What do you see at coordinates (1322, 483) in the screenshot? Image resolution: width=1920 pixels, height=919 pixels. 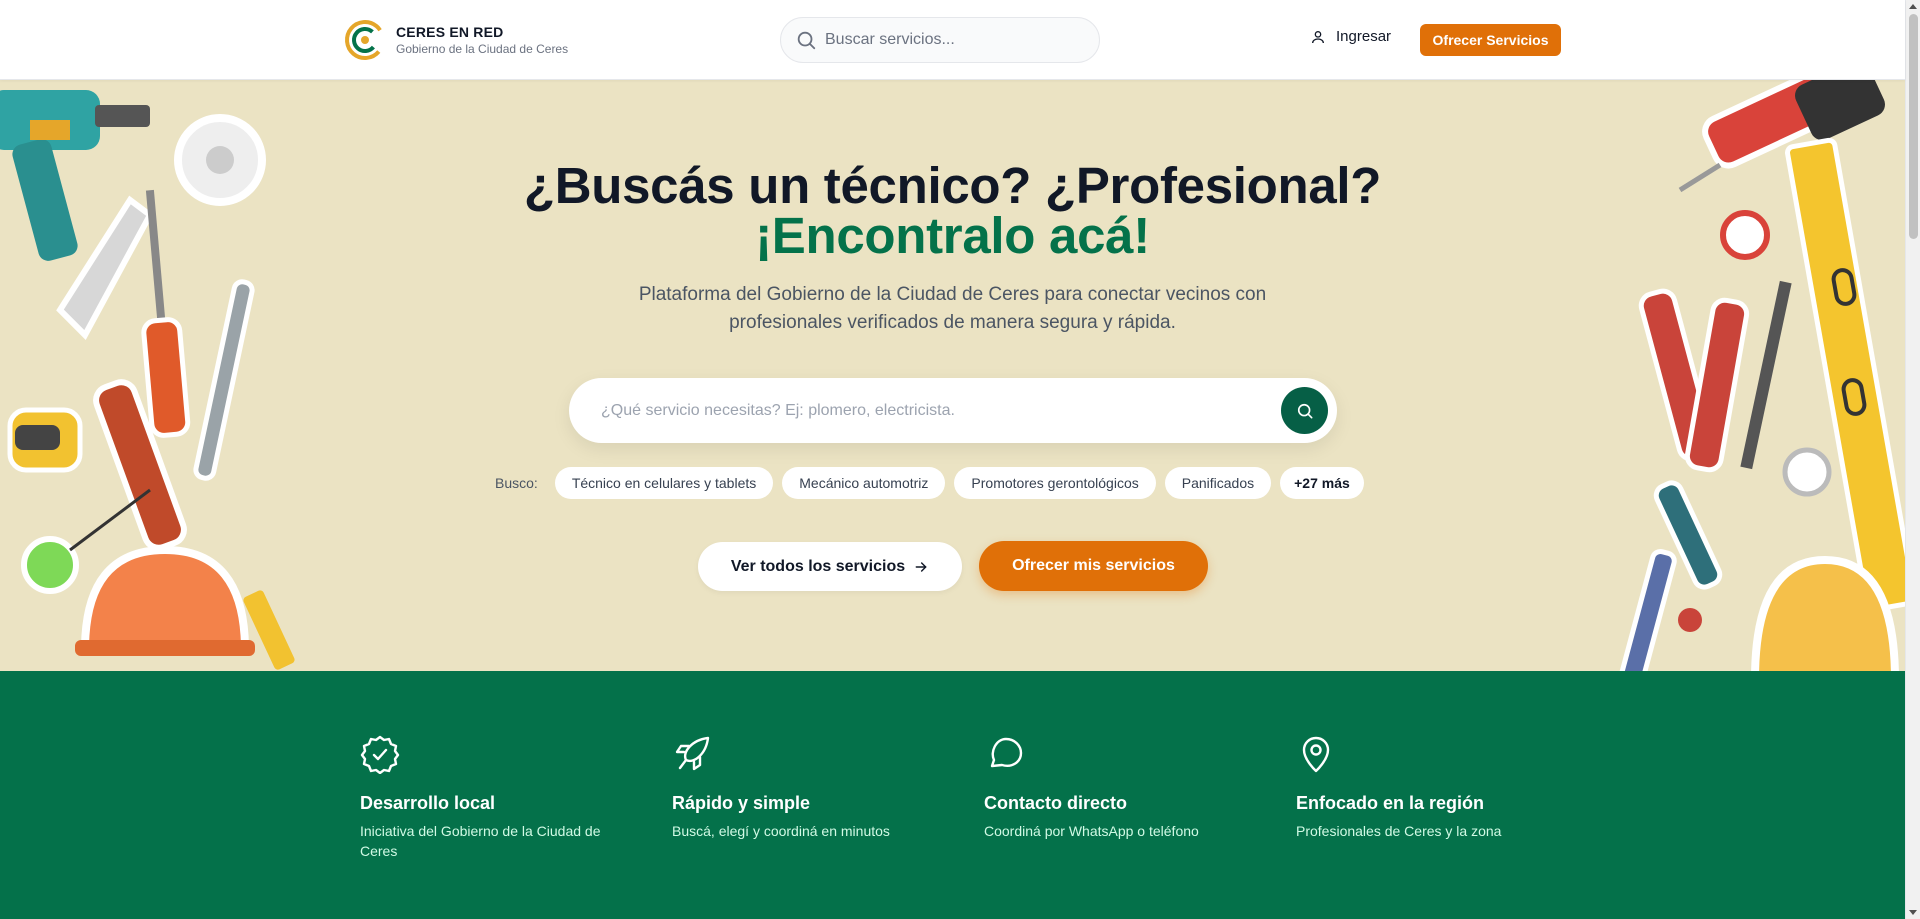 I see `chip-more: +27 más` at bounding box center [1322, 483].